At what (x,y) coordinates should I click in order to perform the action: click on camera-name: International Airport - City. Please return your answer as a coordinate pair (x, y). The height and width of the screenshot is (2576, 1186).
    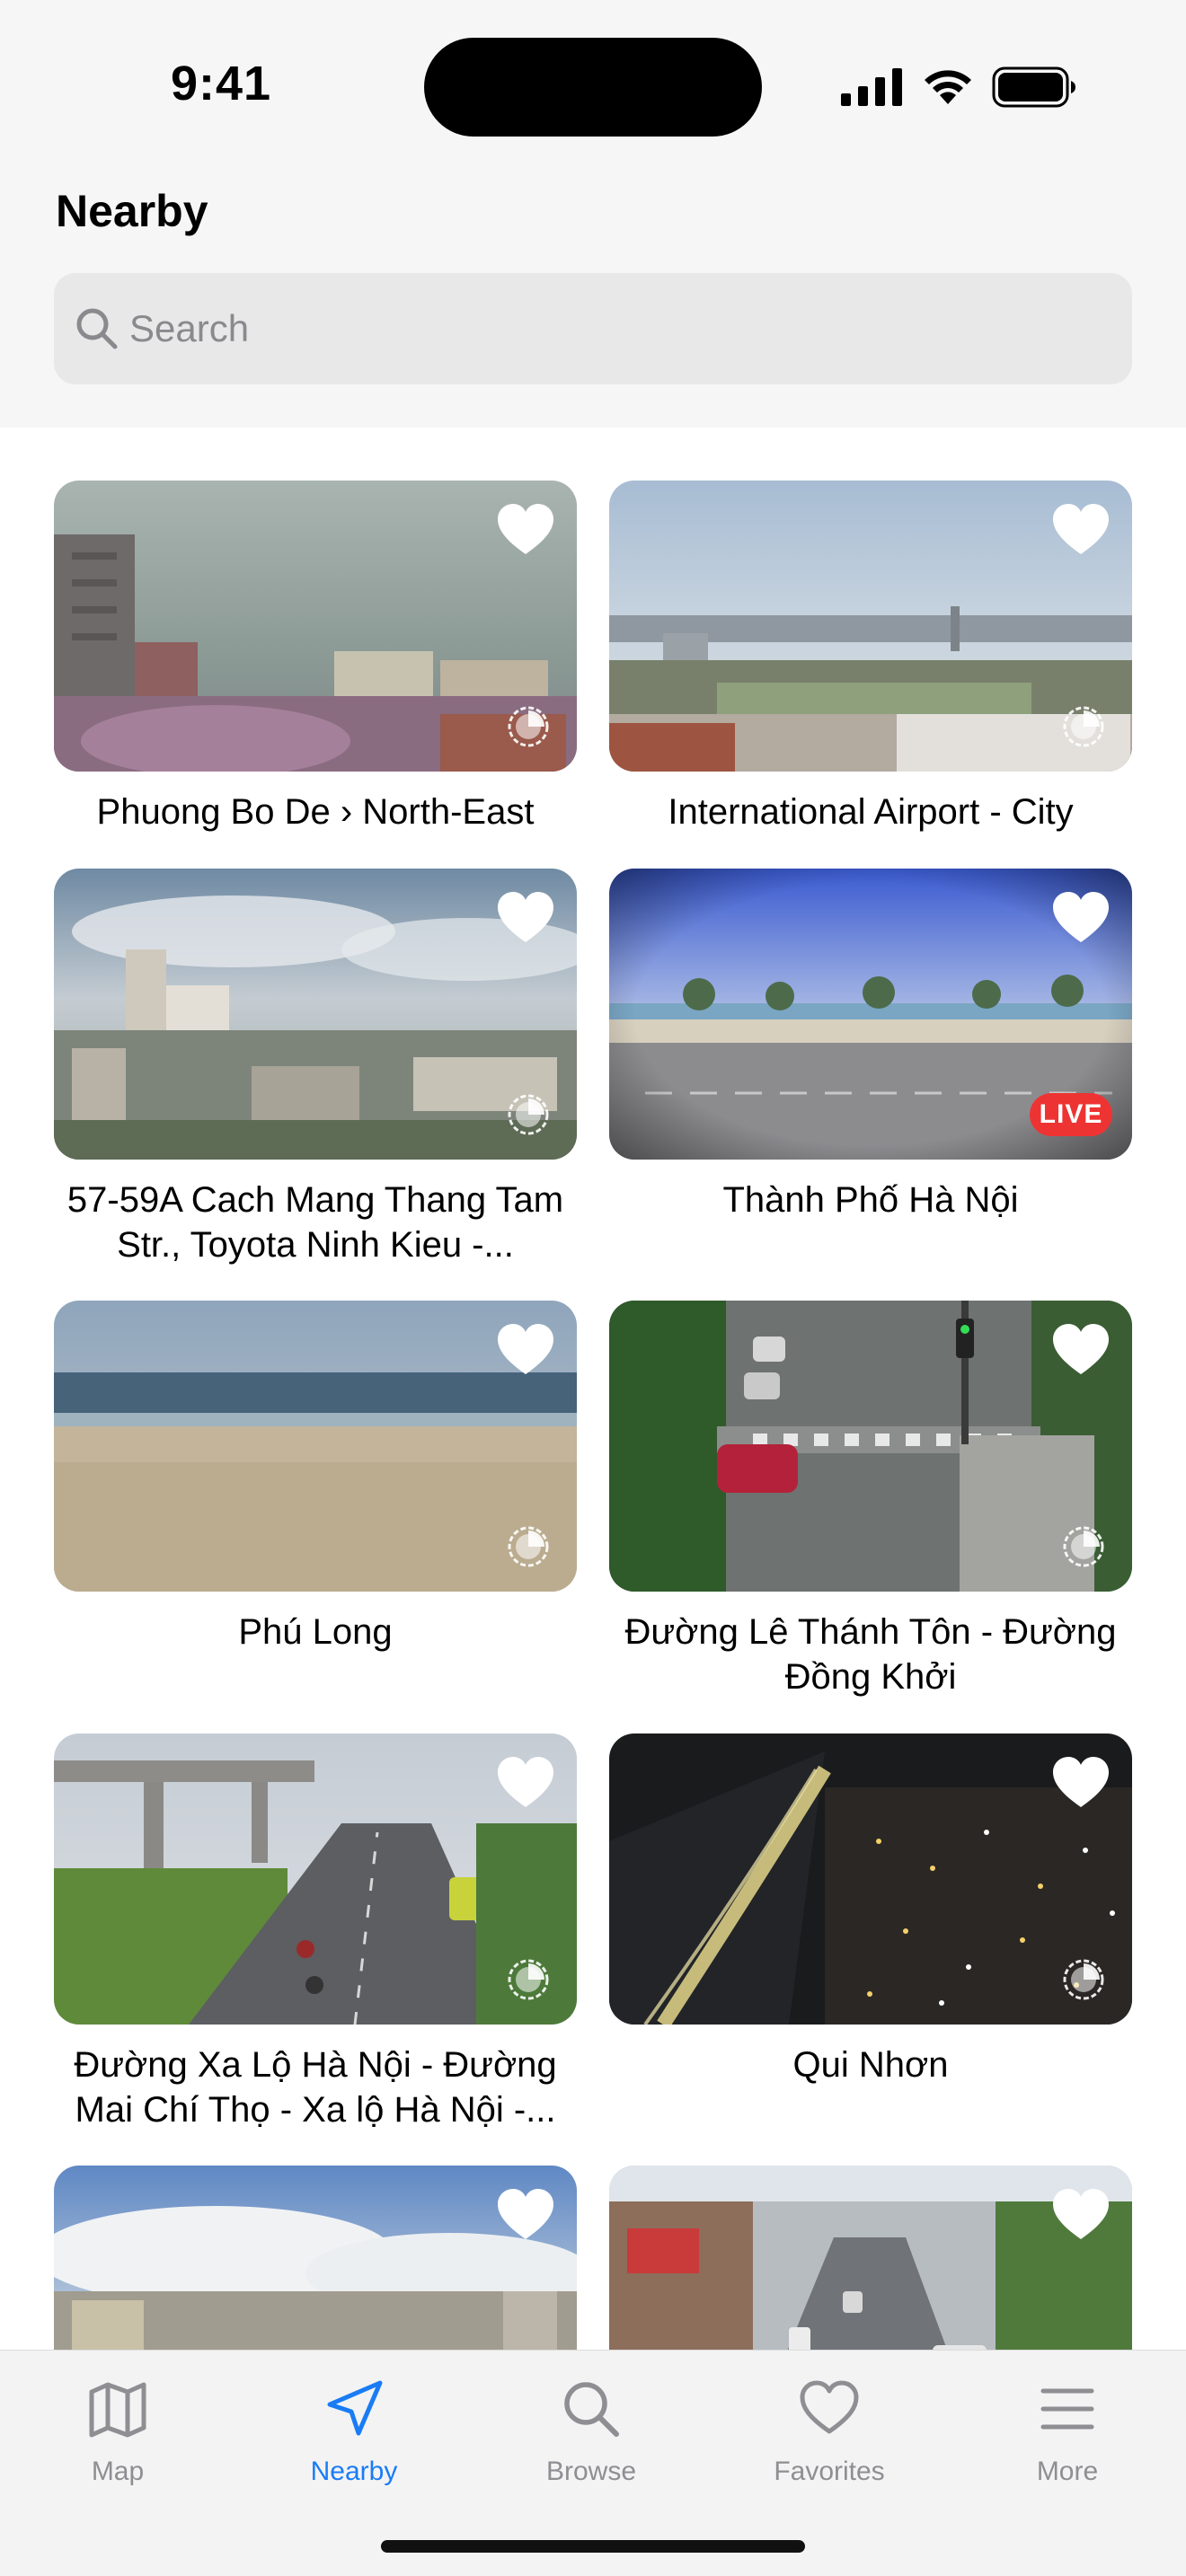
    Looking at the image, I should click on (871, 812).